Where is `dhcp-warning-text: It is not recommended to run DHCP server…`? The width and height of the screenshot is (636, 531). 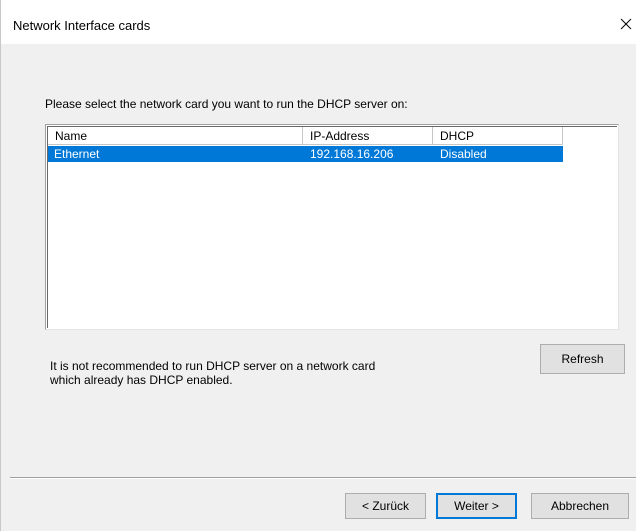 dhcp-warning-text: It is not recommended to run DHCP server… is located at coordinates (213, 373).